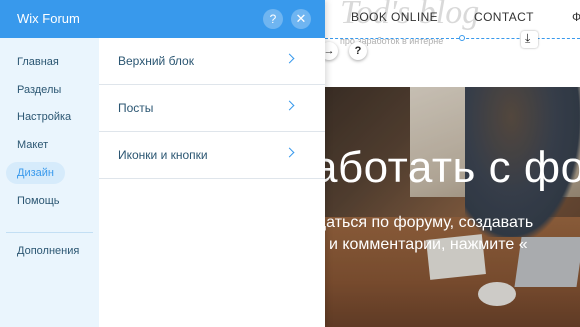 This screenshot has width=580, height=327. I want to click on close-button: ✕, so click(301, 19).